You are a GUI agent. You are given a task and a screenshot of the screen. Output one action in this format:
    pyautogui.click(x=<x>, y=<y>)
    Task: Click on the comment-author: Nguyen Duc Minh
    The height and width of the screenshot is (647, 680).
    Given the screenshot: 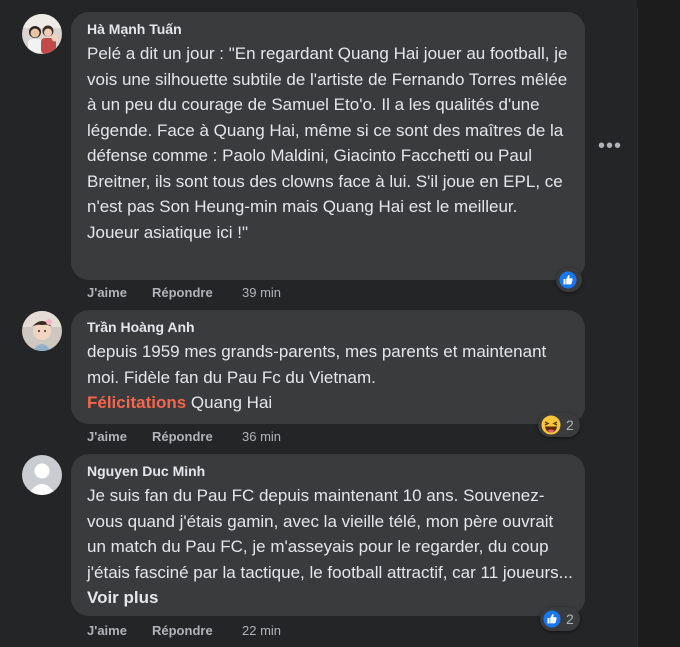 What is the action you would take?
    pyautogui.click(x=330, y=471)
    